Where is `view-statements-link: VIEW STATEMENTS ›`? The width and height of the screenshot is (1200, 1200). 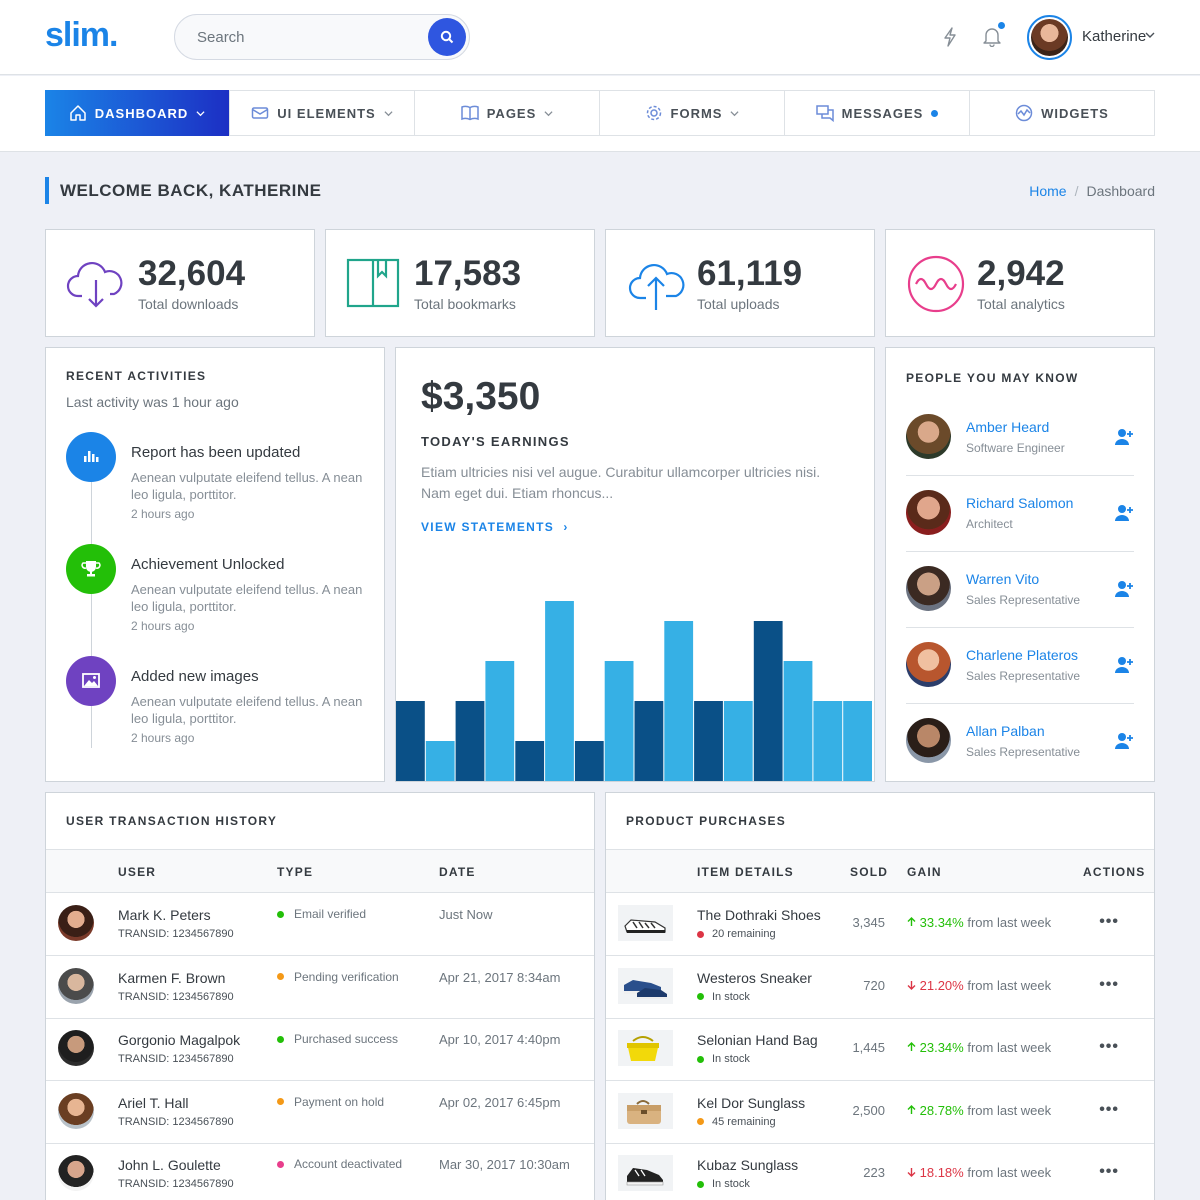
view-statements-link: VIEW STATEMENTS › is located at coordinates (495, 527).